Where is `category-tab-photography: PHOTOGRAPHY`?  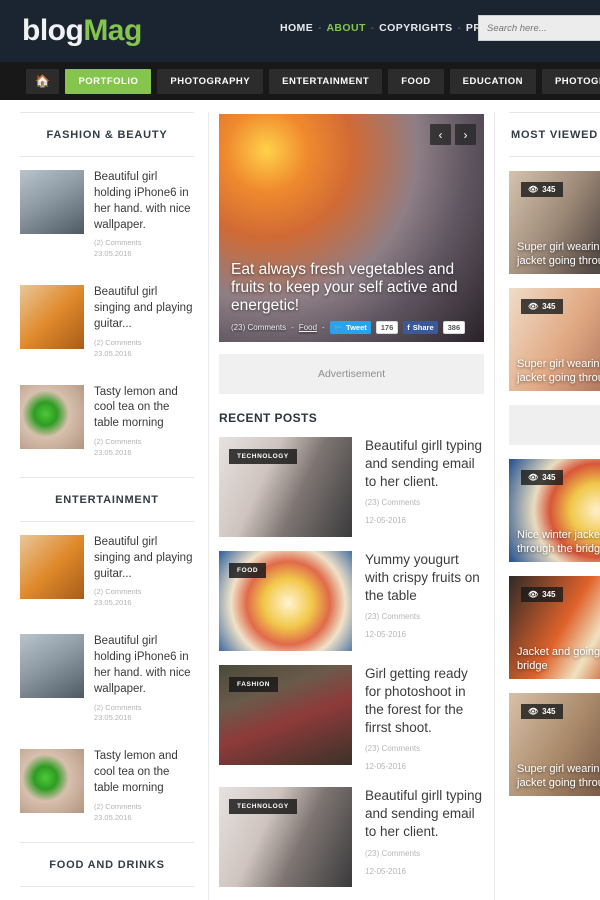 category-tab-photography: PHOTOGRAPHY is located at coordinates (210, 81).